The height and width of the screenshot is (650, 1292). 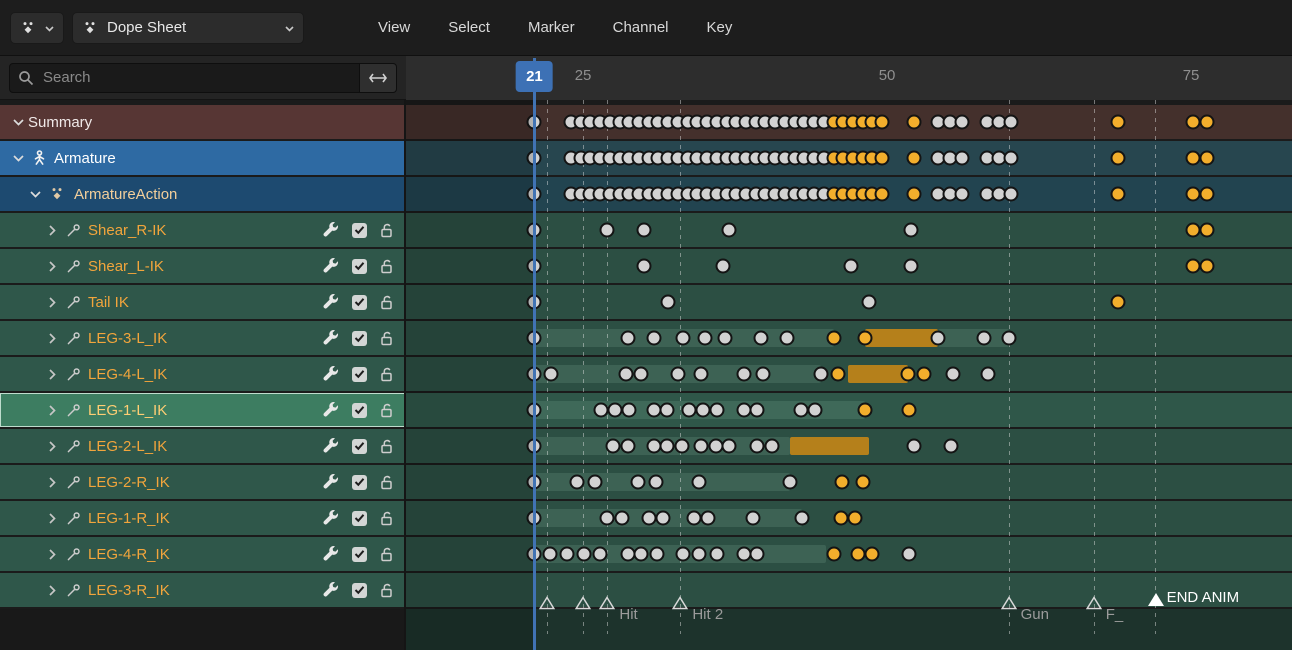 What do you see at coordinates (849, 629) in the screenshot?
I see `marker-region` at bounding box center [849, 629].